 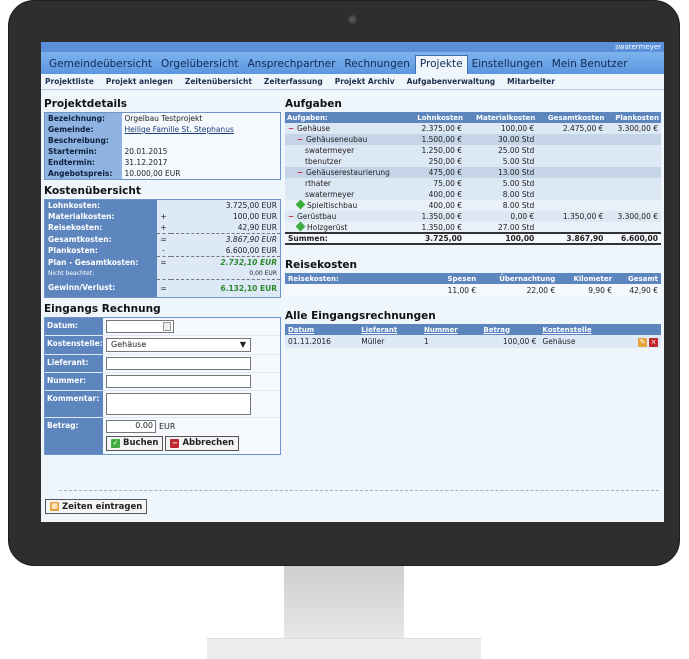 What do you see at coordinates (590, 66) in the screenshot?
I see `nav-tab-6: Mein Benutzer` at bounding box center [590, 66].